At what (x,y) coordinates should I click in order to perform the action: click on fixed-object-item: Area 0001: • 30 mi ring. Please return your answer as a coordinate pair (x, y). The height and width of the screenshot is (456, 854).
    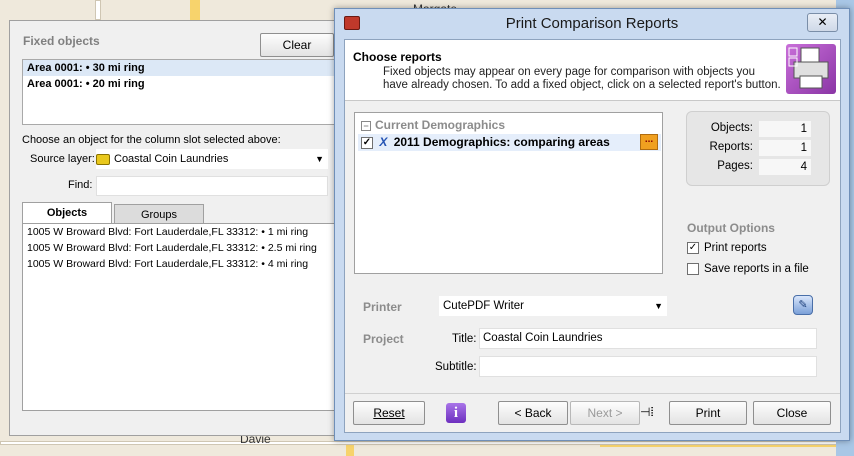
    Looking at the image, I should click on (178, 68).